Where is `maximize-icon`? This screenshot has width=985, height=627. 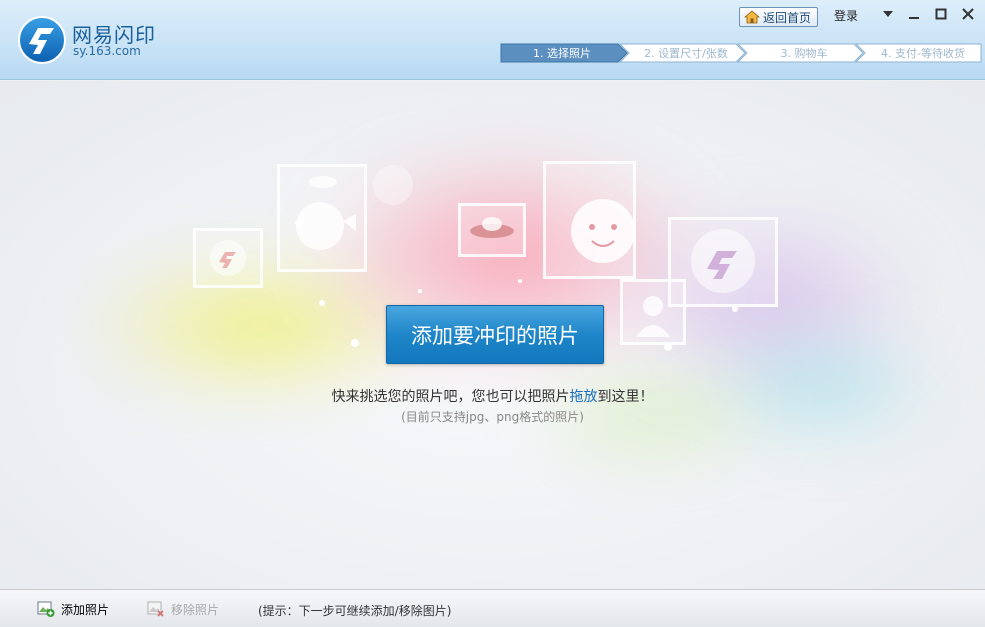 maximize-icon is located at coordinates (941, 14).